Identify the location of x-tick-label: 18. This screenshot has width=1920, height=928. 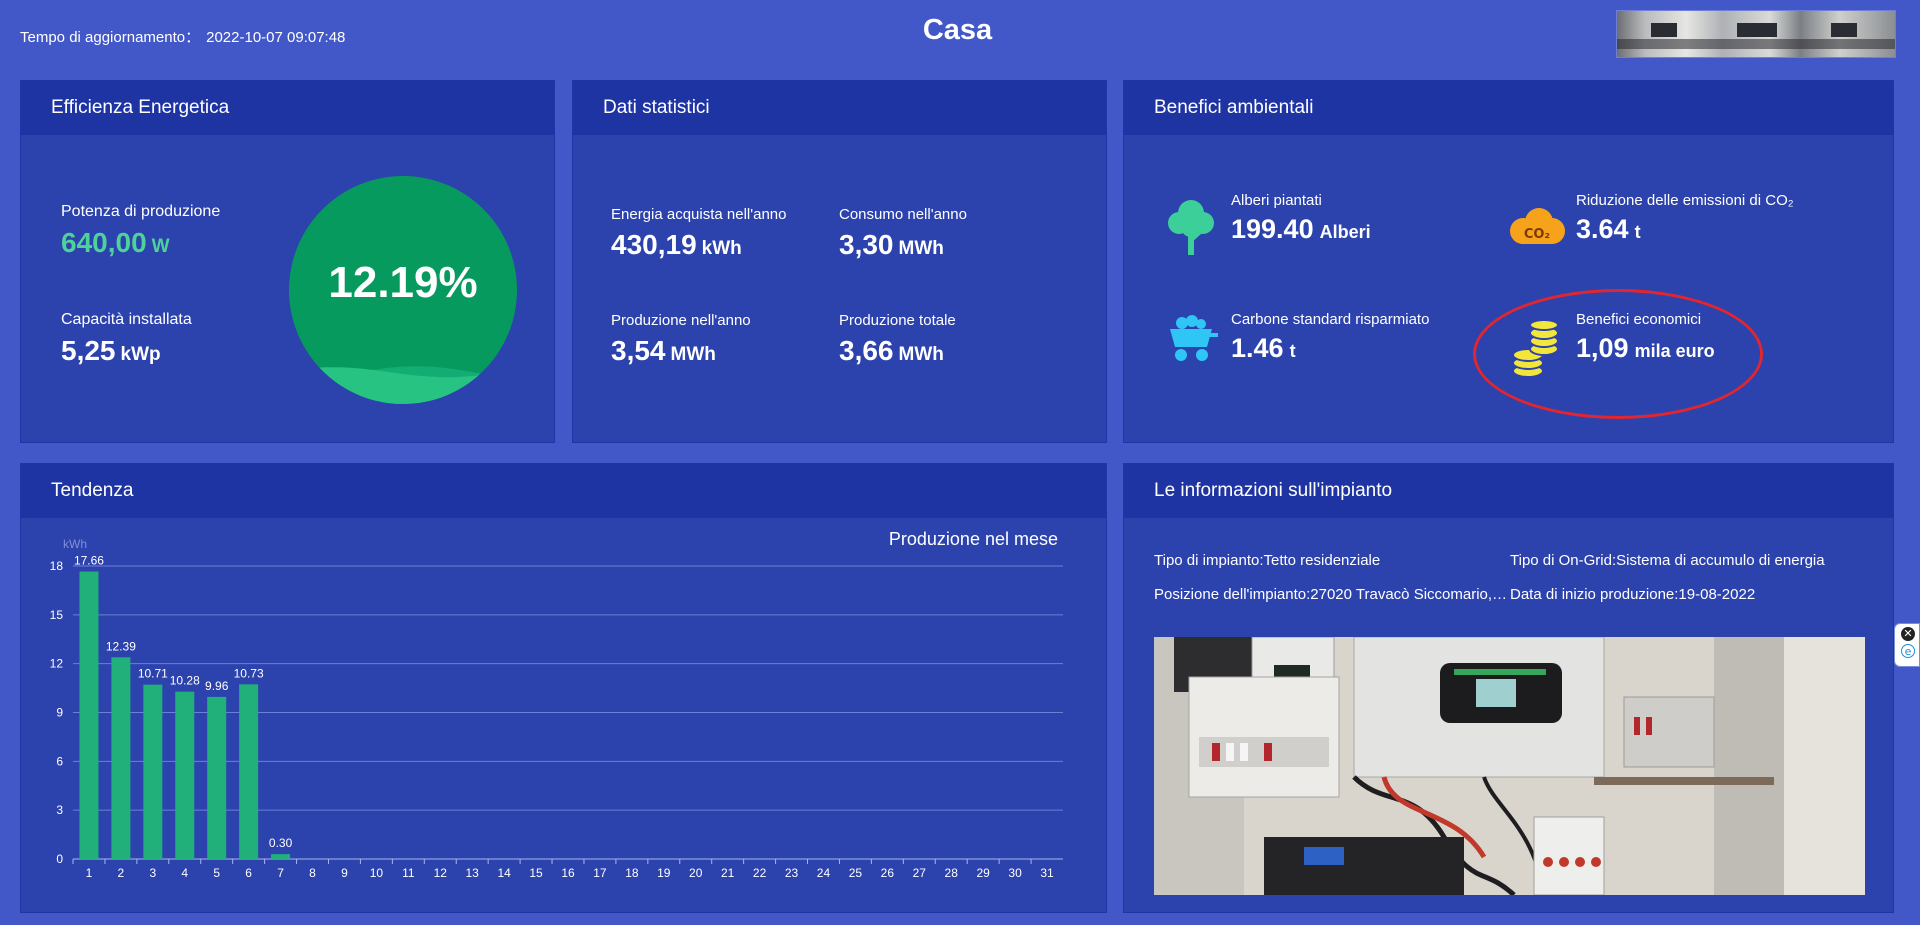
(632, 873).